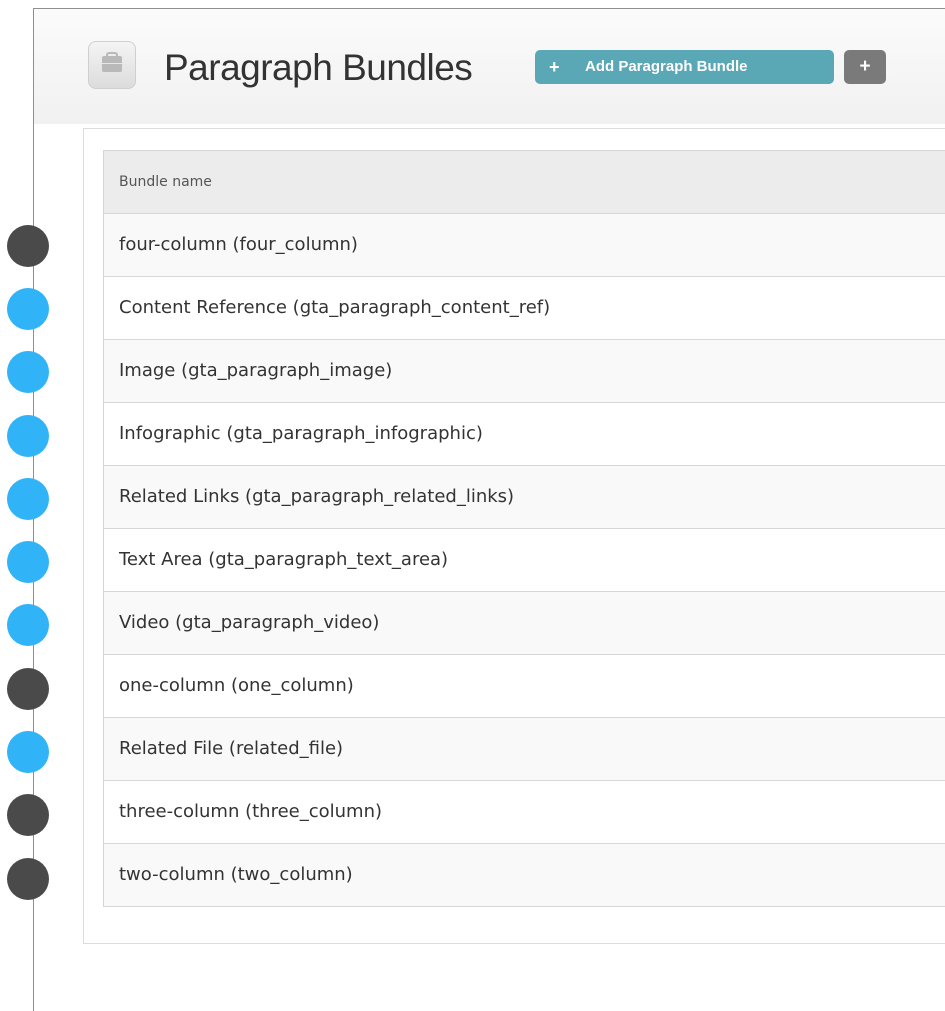 This screenshot has width=945, height=1011. I want to click on column-header-bundle-name: Bundle name, so click(524, 182).